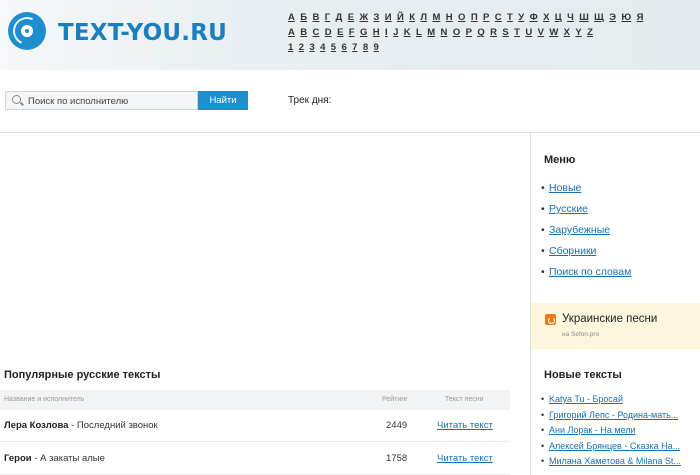  Describe the element at coordinates (386, 32) in the screenshot. I see `letter-link-lat-8: I` at that location.